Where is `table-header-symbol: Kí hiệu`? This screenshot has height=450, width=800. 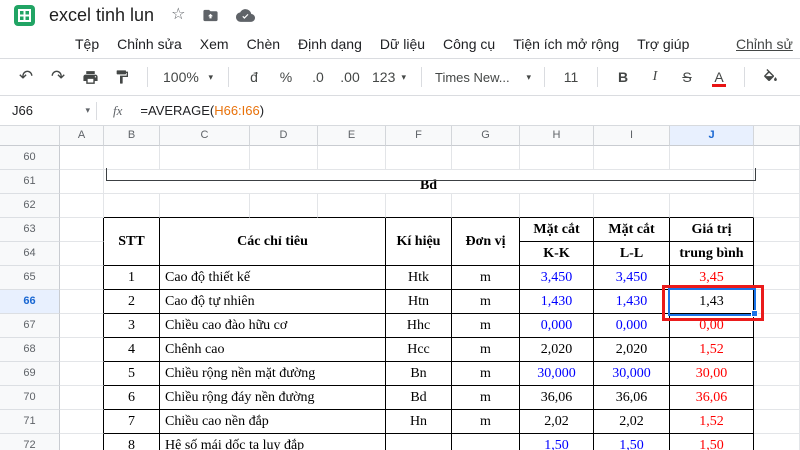 table-header-symbol: Kí hiệu is located at coordinates (419, 242).